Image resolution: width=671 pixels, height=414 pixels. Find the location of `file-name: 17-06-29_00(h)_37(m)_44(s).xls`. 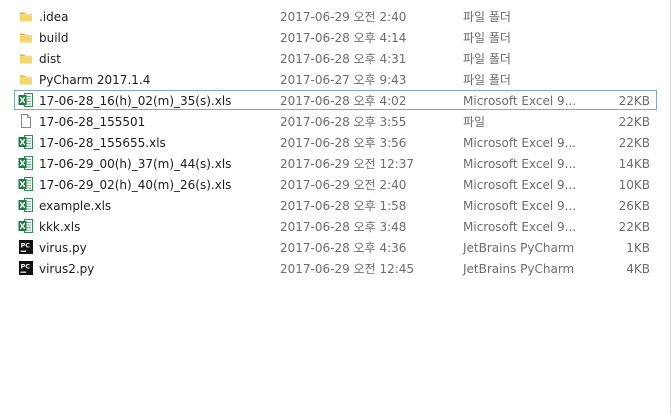

file-name: 17-06-29_00(h)_37(m)_44(s).xls is located at coordinates (135, 164).